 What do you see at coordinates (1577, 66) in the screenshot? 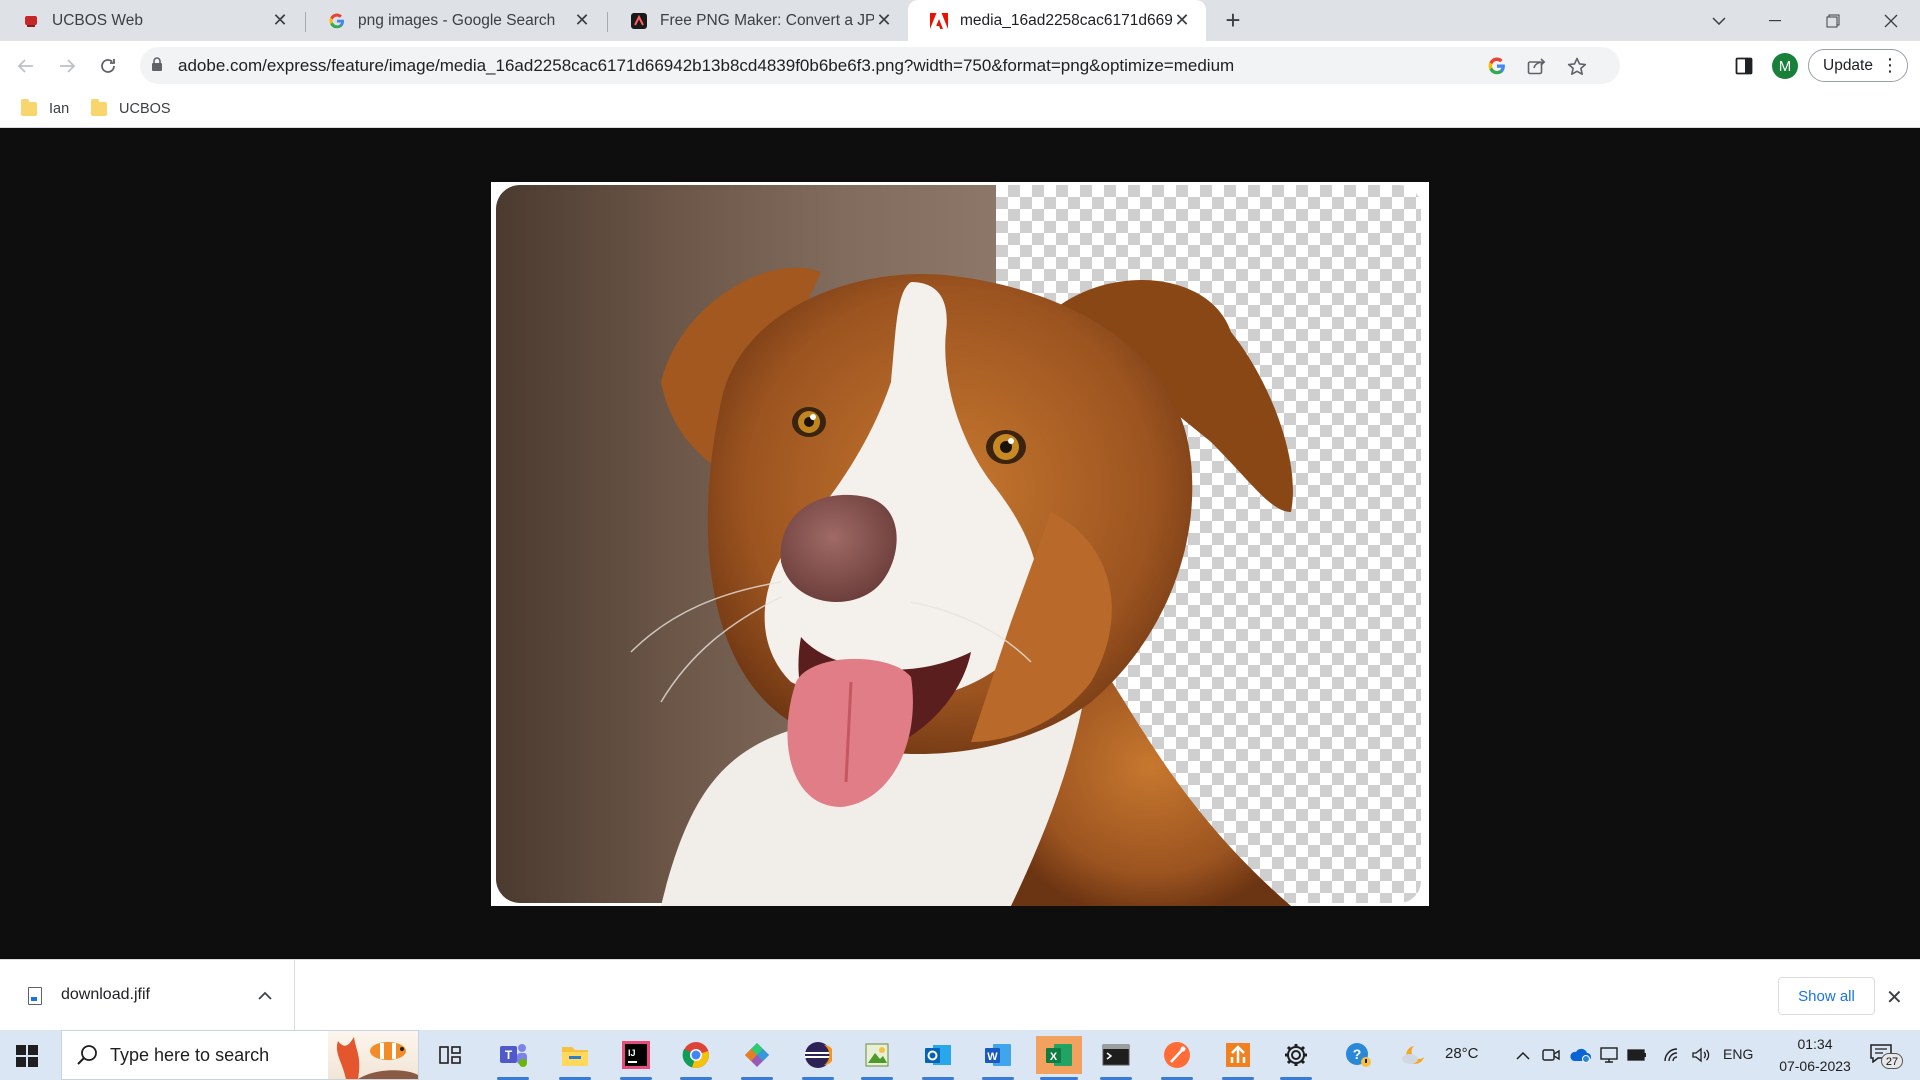
I see `bookmark-star-icon` at bounding box center [1577, 66].